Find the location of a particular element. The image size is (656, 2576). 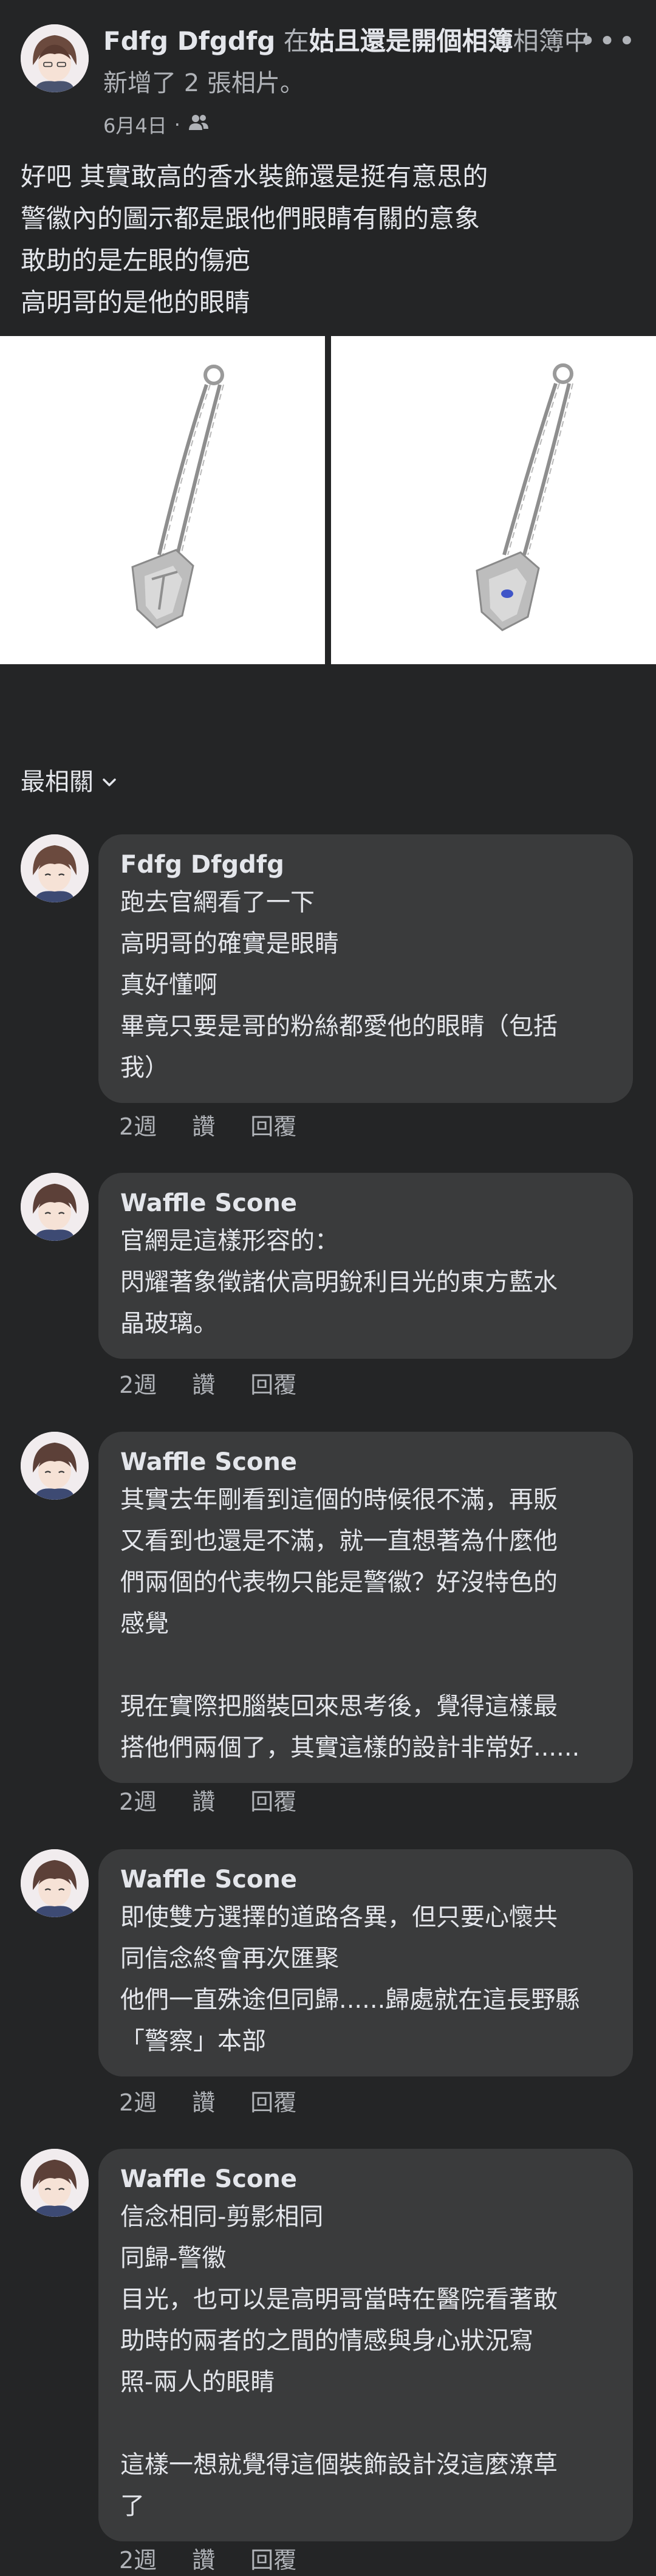

comment-text-line: 現在實際把腦裝回來思考後，覺得這樣最 is located at coordinates (339, 1706).